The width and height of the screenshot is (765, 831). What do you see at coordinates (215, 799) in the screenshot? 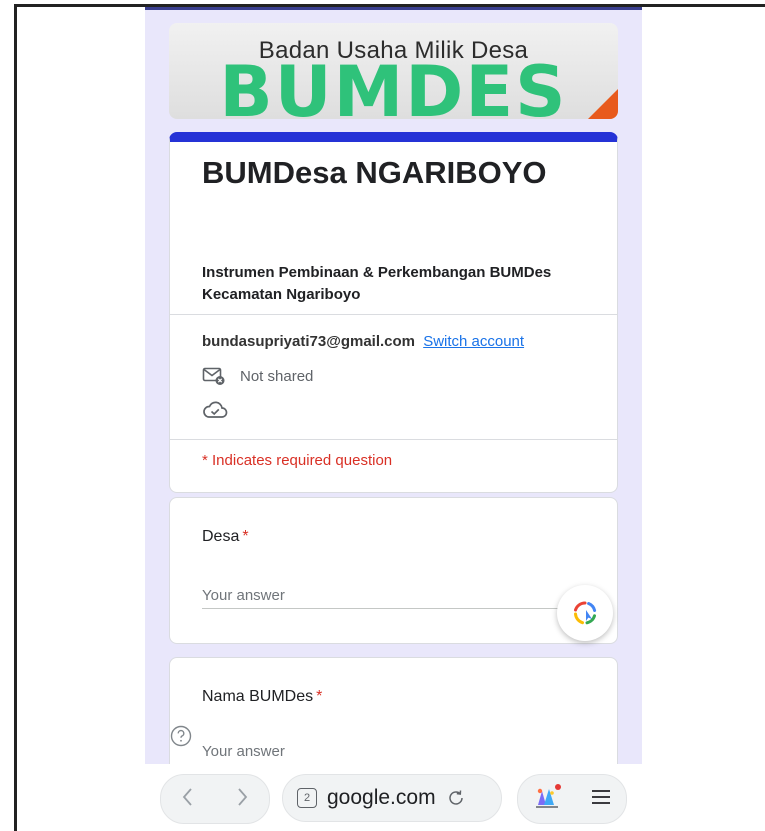
I see `navigation-controls` at bounding box center [215, 799].